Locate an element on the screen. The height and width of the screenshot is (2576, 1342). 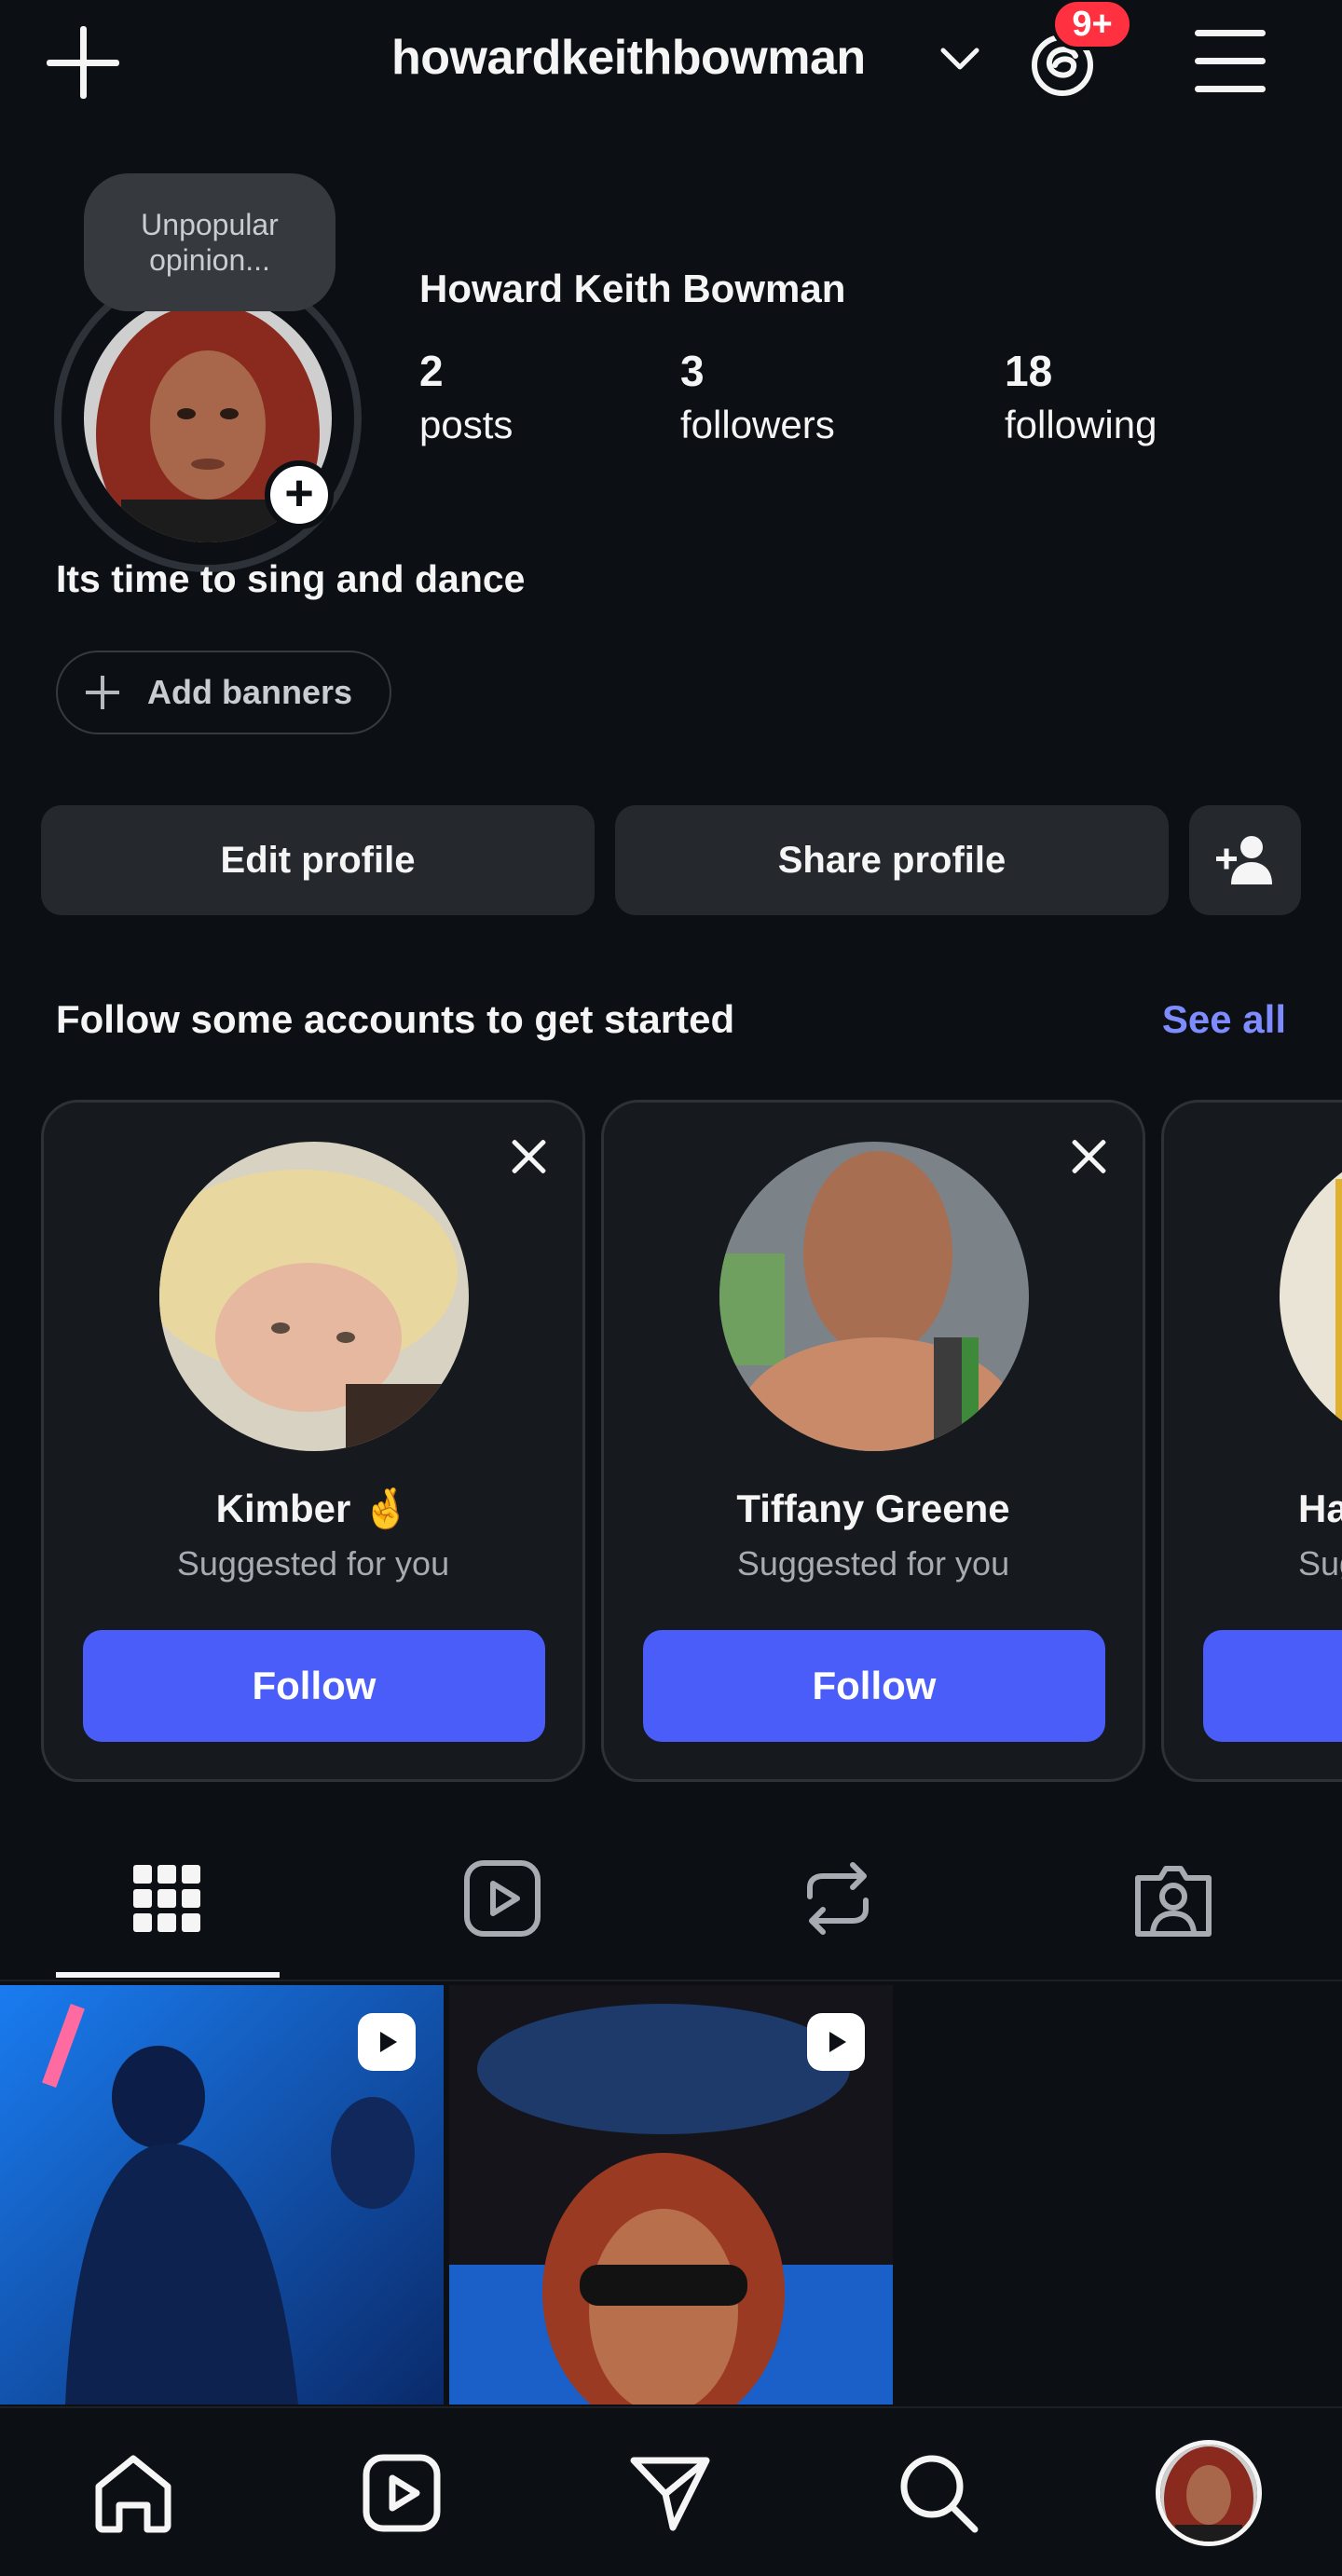
edit-profile-button: Edit profile is located at coordinates (318, 860).